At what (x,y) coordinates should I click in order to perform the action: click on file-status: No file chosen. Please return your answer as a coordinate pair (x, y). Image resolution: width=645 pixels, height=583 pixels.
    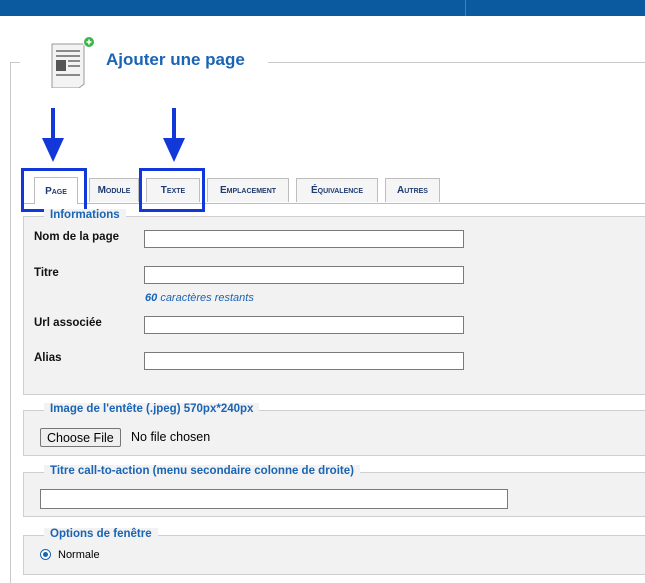
    Looking at the image, I should click on (171, 437).